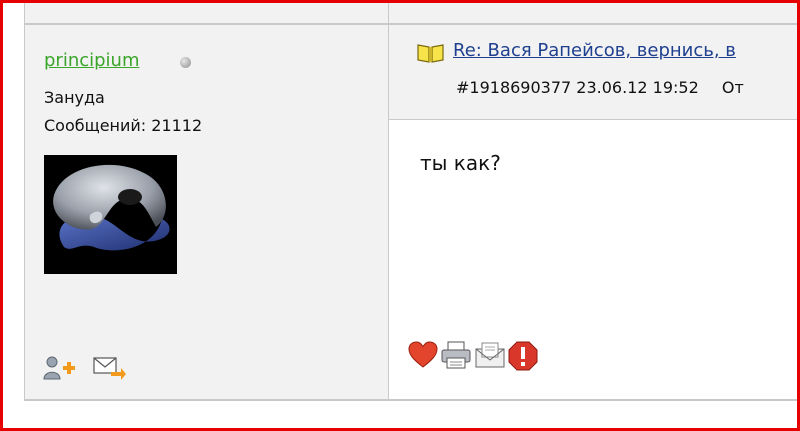 The width and height of the screenshot is (800, 431). I want to click on print-icon, so click(456, 357).